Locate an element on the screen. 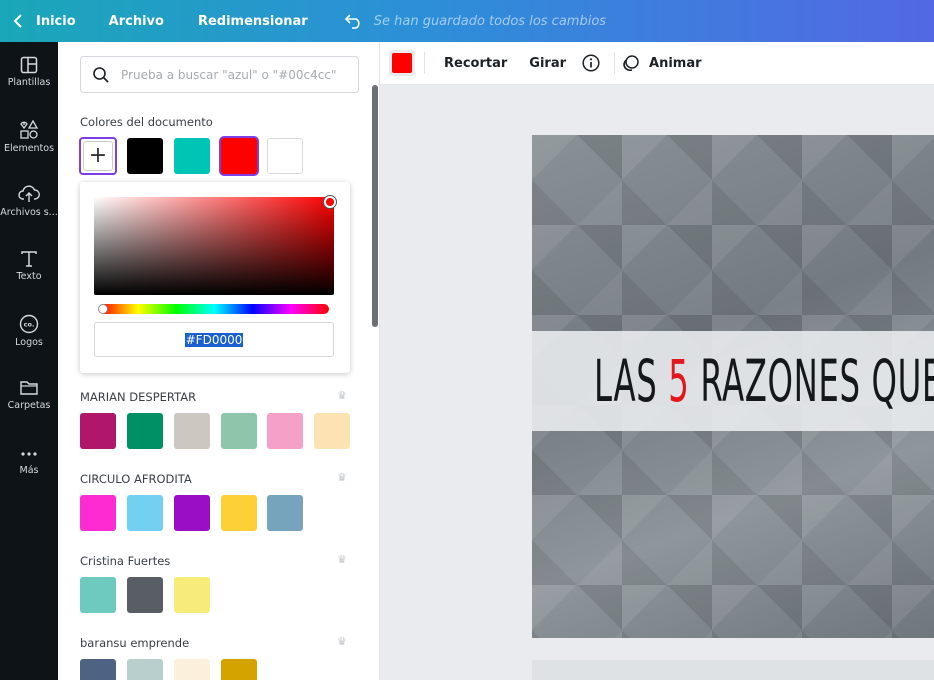 The height and width of the screenshot is (680, 934). rail-label: Logos is located at coordinates (29, 342).